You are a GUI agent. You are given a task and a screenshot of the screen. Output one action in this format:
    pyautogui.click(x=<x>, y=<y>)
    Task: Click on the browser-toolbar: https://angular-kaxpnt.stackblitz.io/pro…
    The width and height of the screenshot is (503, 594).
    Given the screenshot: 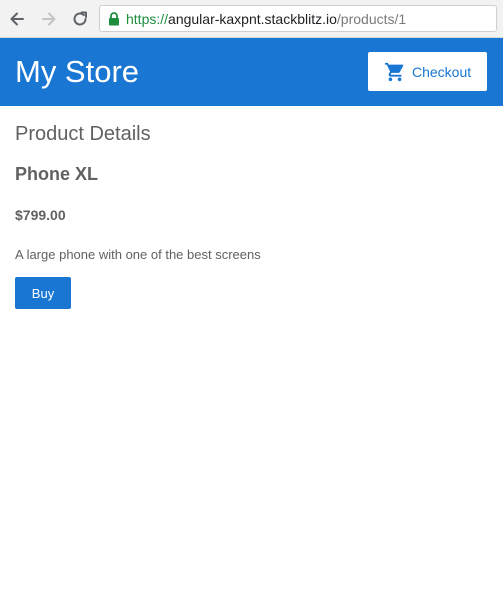 What is the action you would take?
    pyautogui.click(x=251, y=19)
    